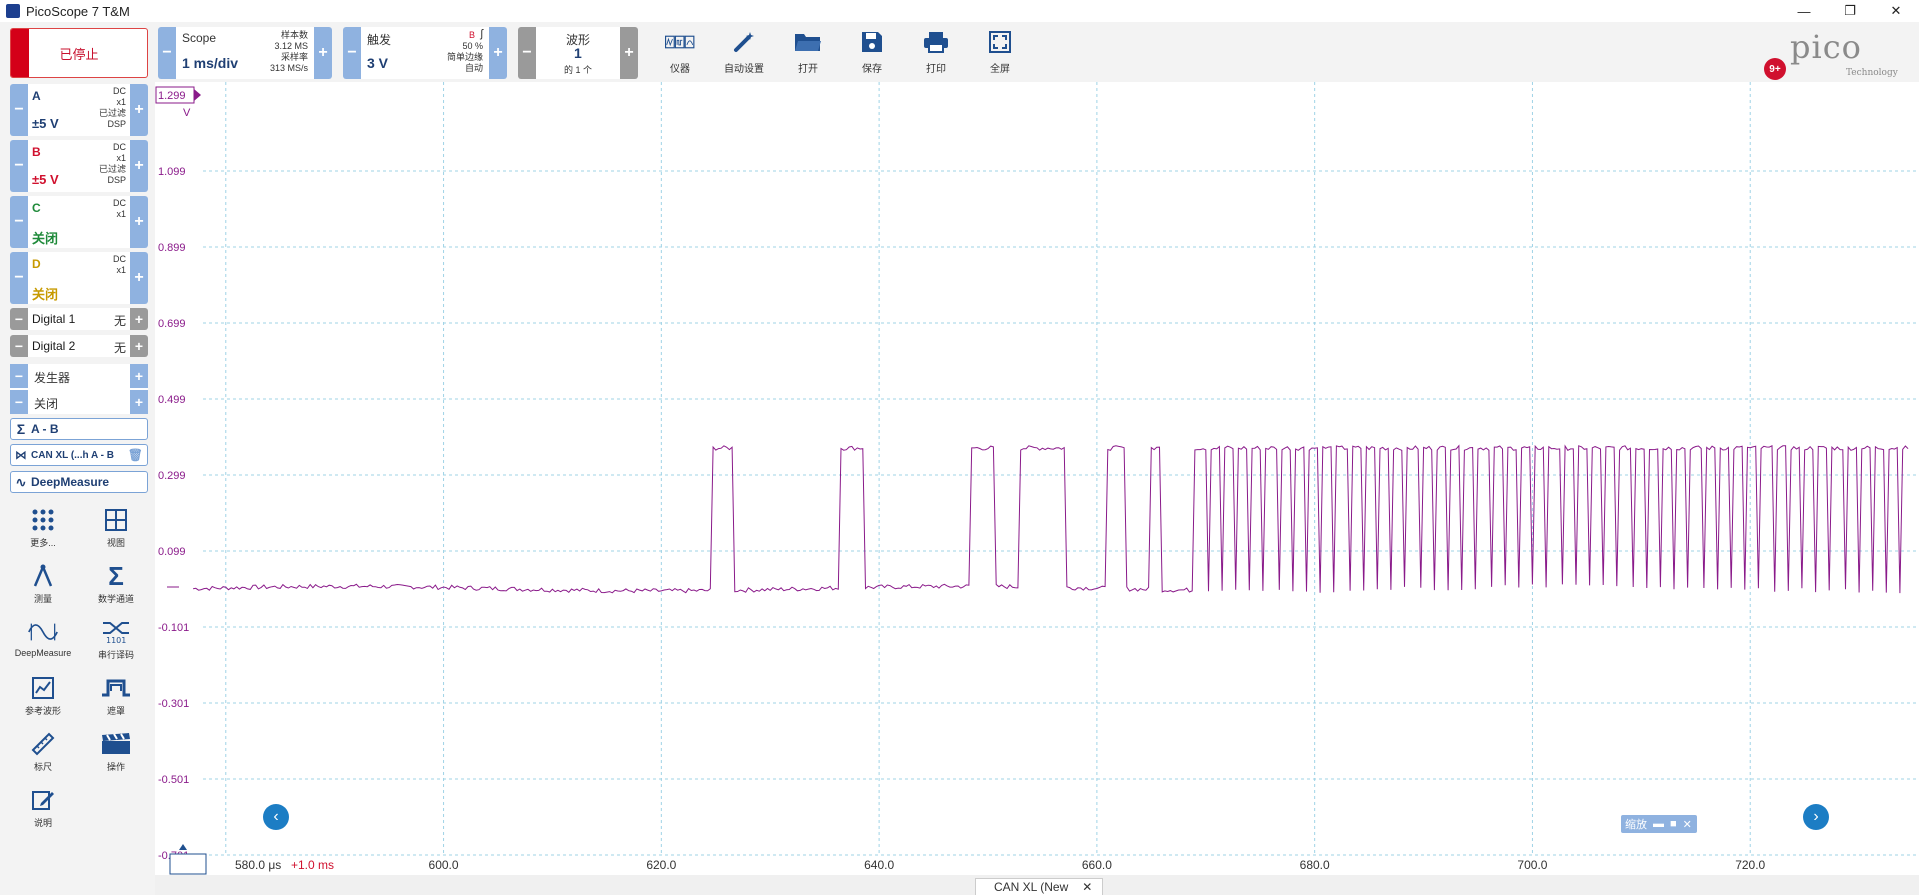  I want to click on actions-button: 操作, so click(116, 758).